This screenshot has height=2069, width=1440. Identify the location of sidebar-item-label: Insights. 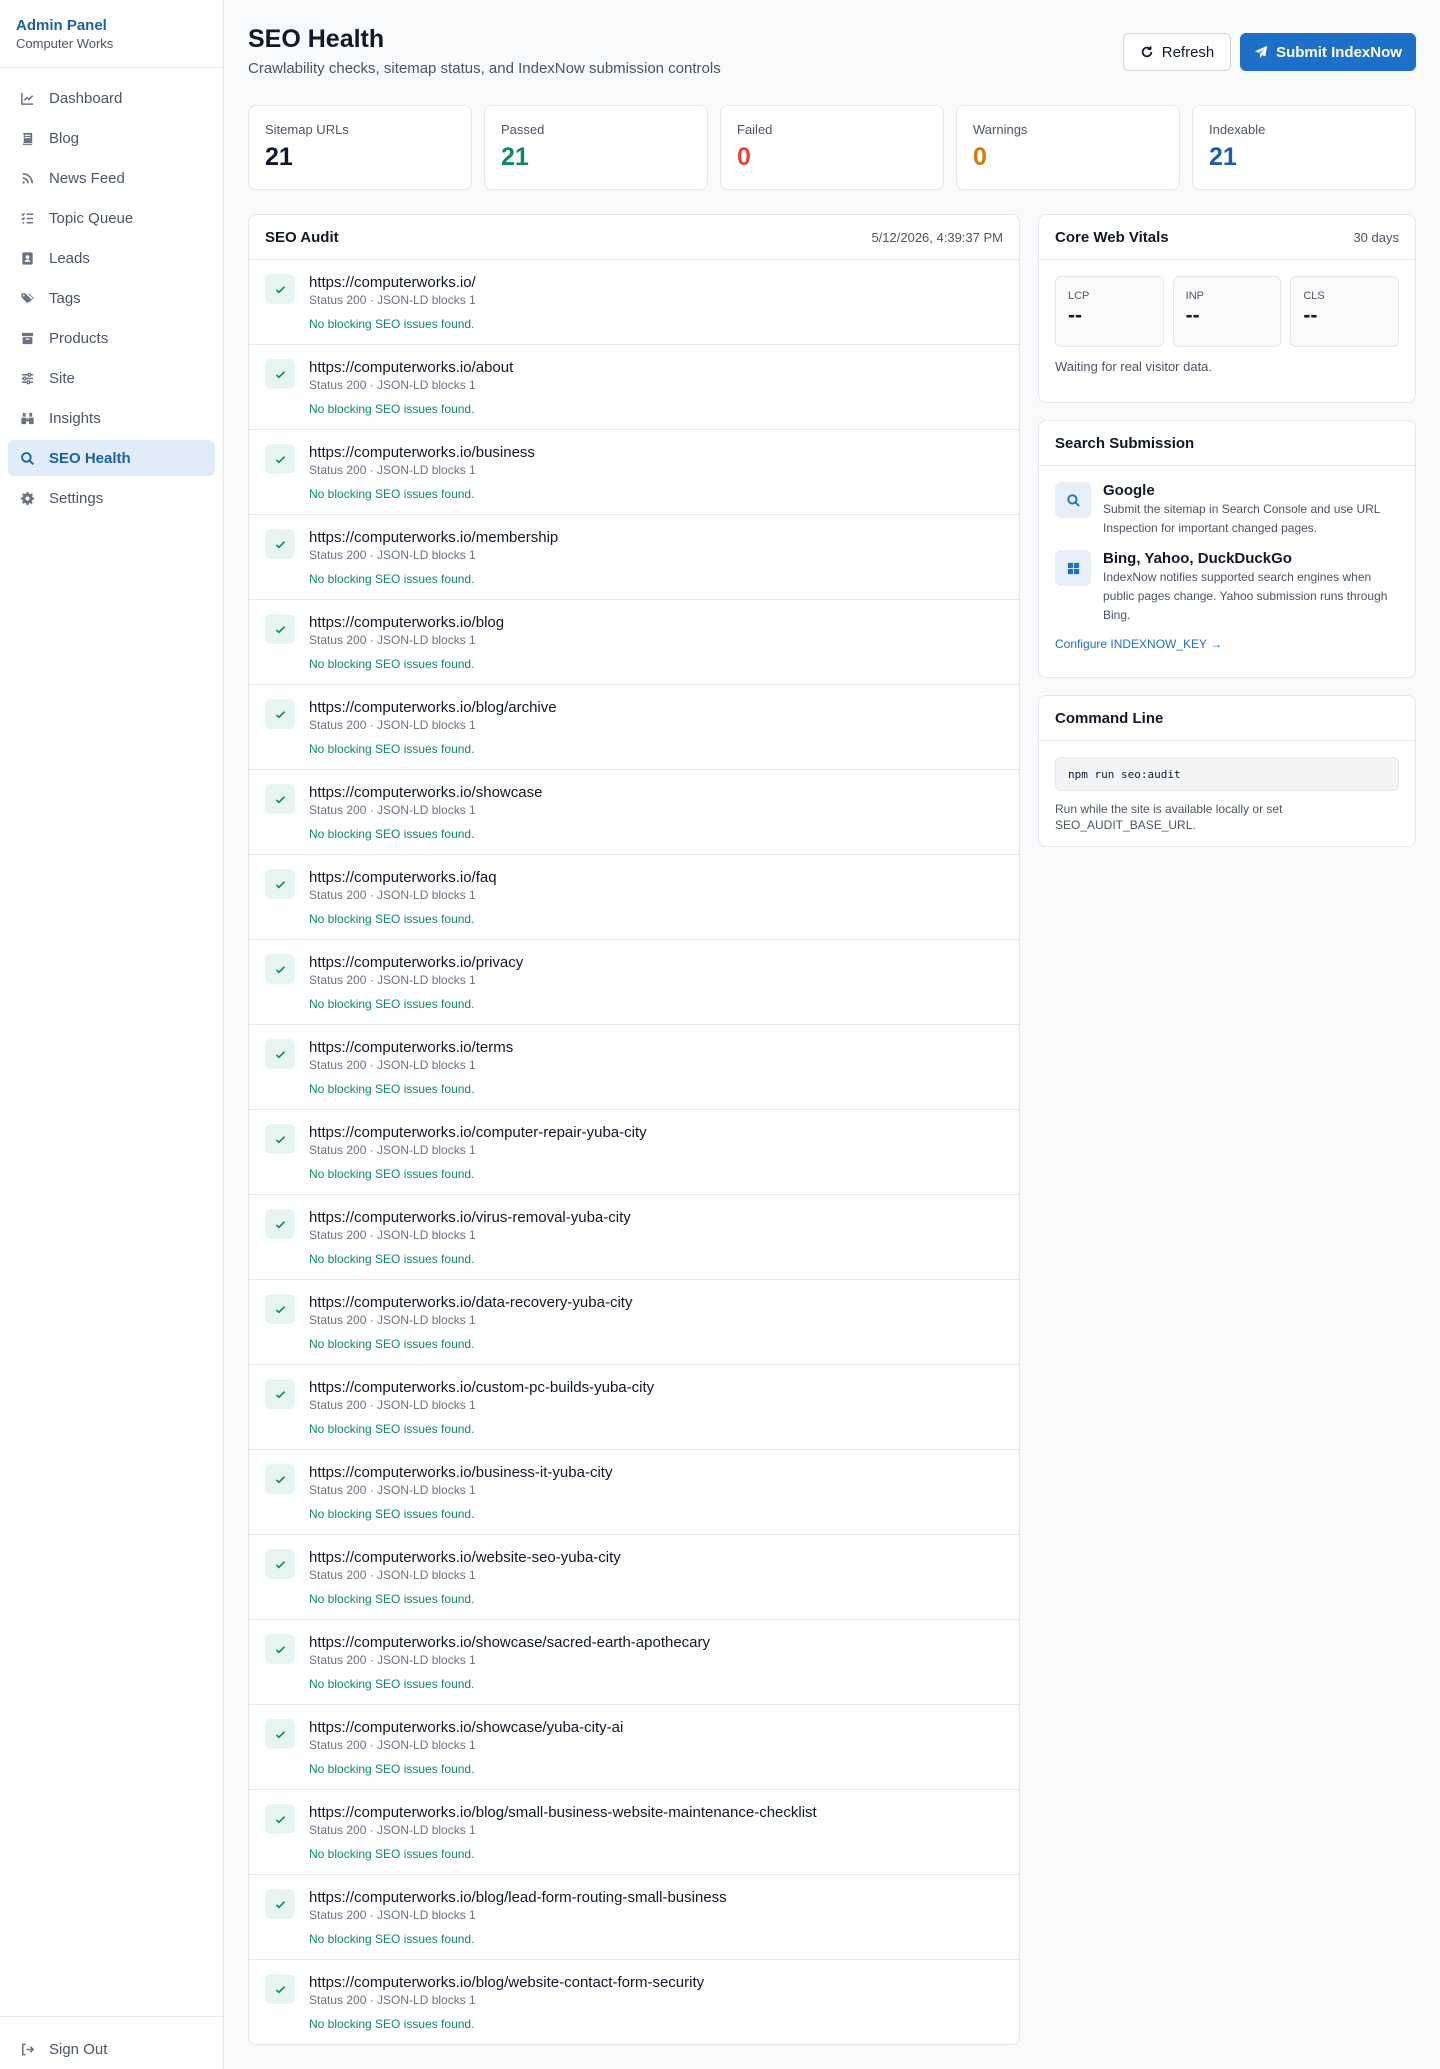
(75, 418).